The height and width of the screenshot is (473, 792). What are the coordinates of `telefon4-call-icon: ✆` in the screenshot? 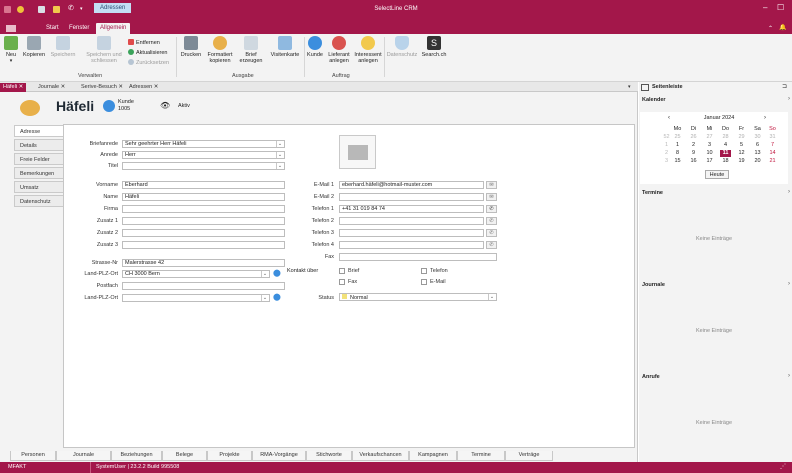 It's located at (491, 245).